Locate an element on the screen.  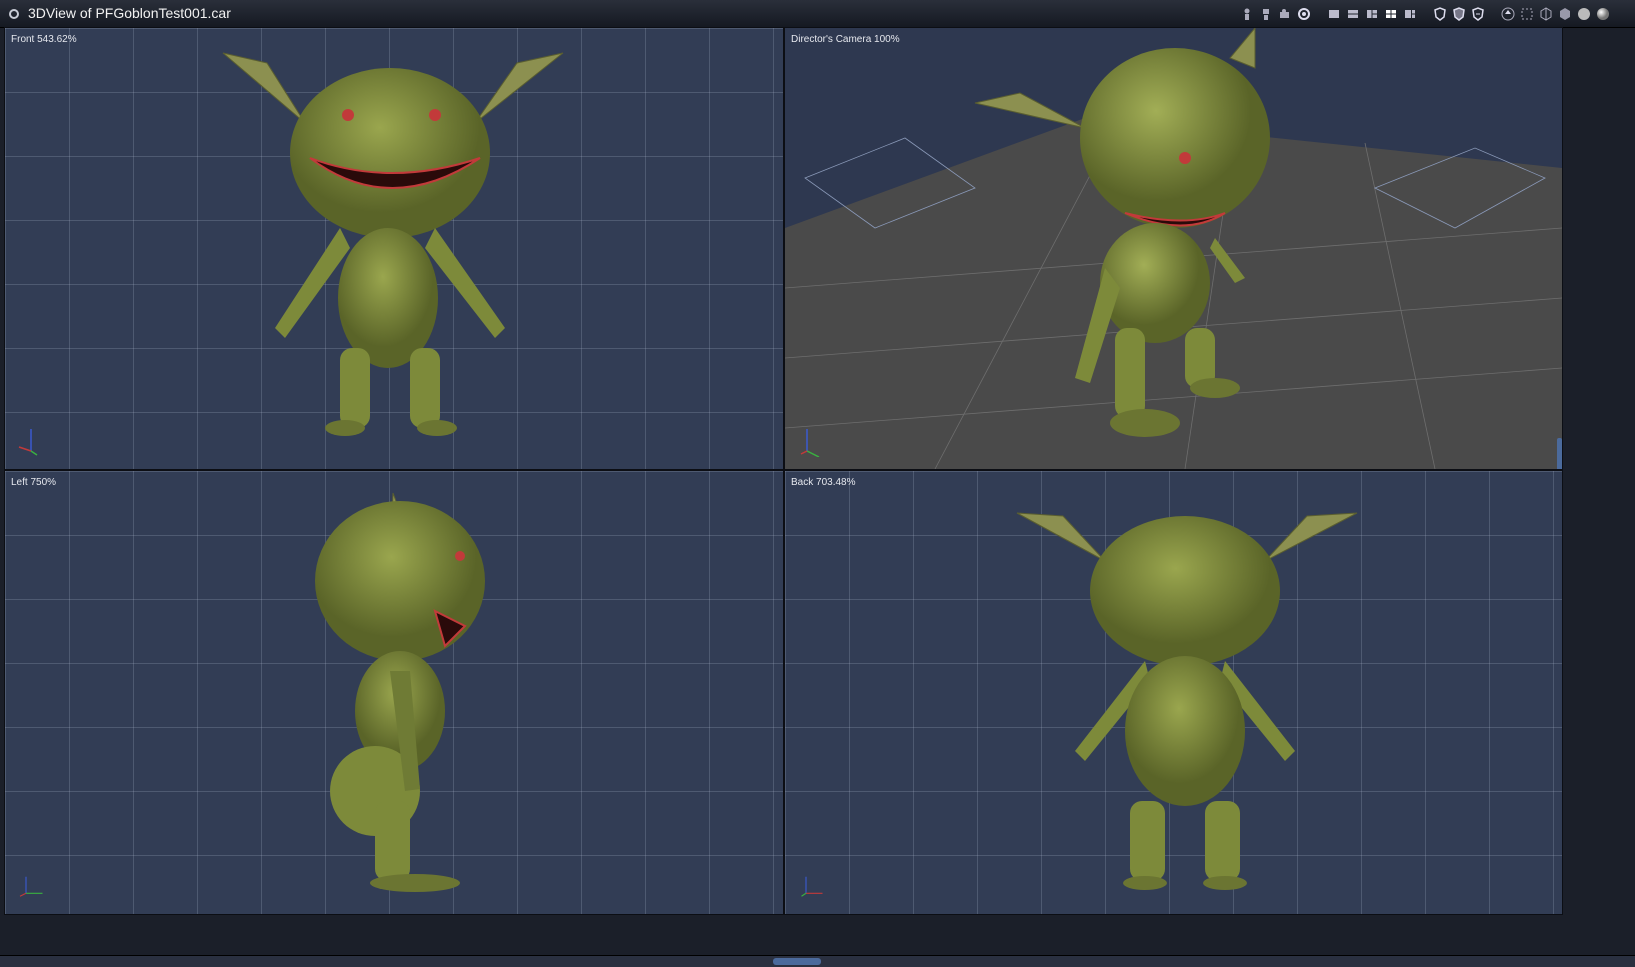
layout-two-icon is located at coordinates (1353, 14).